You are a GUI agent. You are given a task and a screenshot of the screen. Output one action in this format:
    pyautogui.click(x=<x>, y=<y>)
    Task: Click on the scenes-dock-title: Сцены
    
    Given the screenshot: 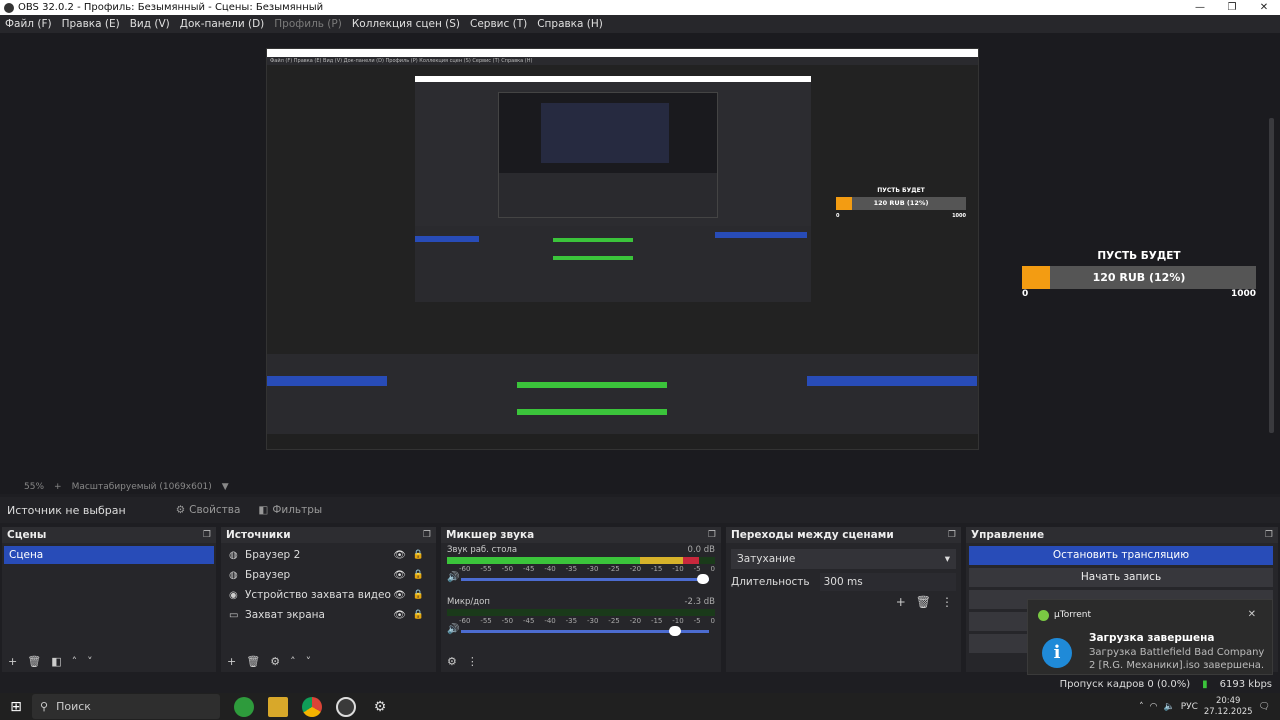 What is the action you would take?
    pyautogui.click(x=27, y=535)
    